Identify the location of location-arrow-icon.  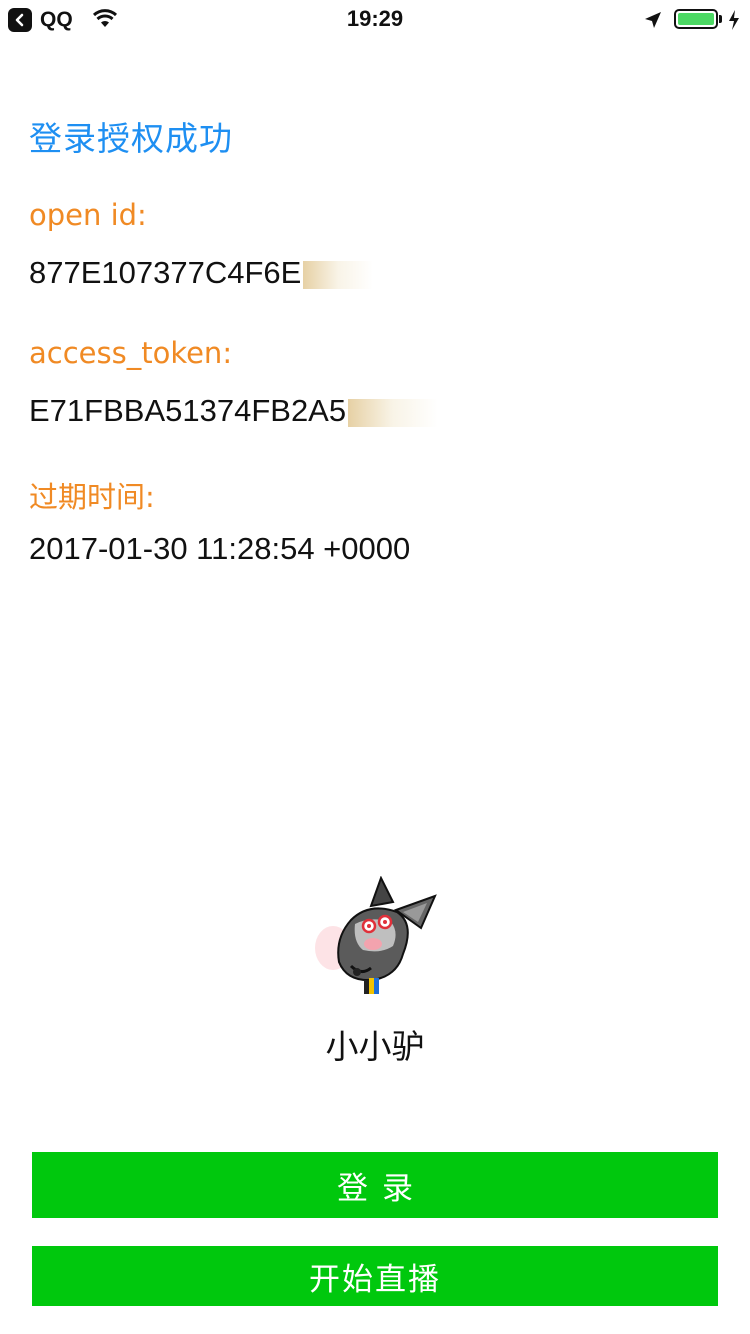
(653, 20).